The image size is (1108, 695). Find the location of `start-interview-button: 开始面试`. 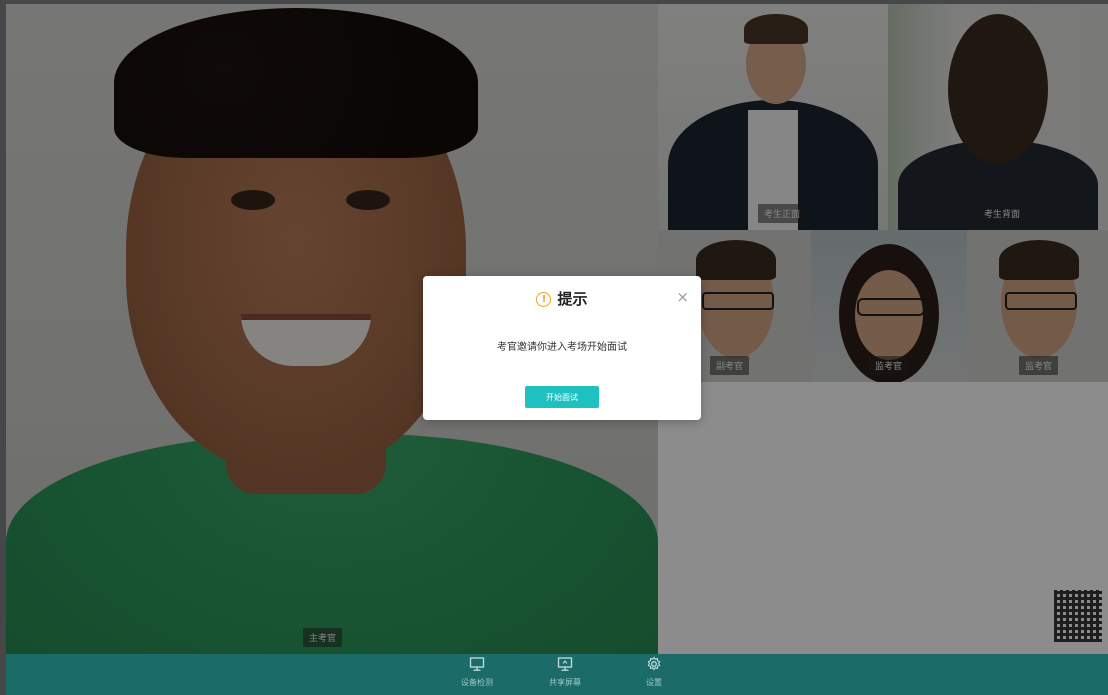

start-interview-button: 开始面试 is located at coordinates (562, 397).